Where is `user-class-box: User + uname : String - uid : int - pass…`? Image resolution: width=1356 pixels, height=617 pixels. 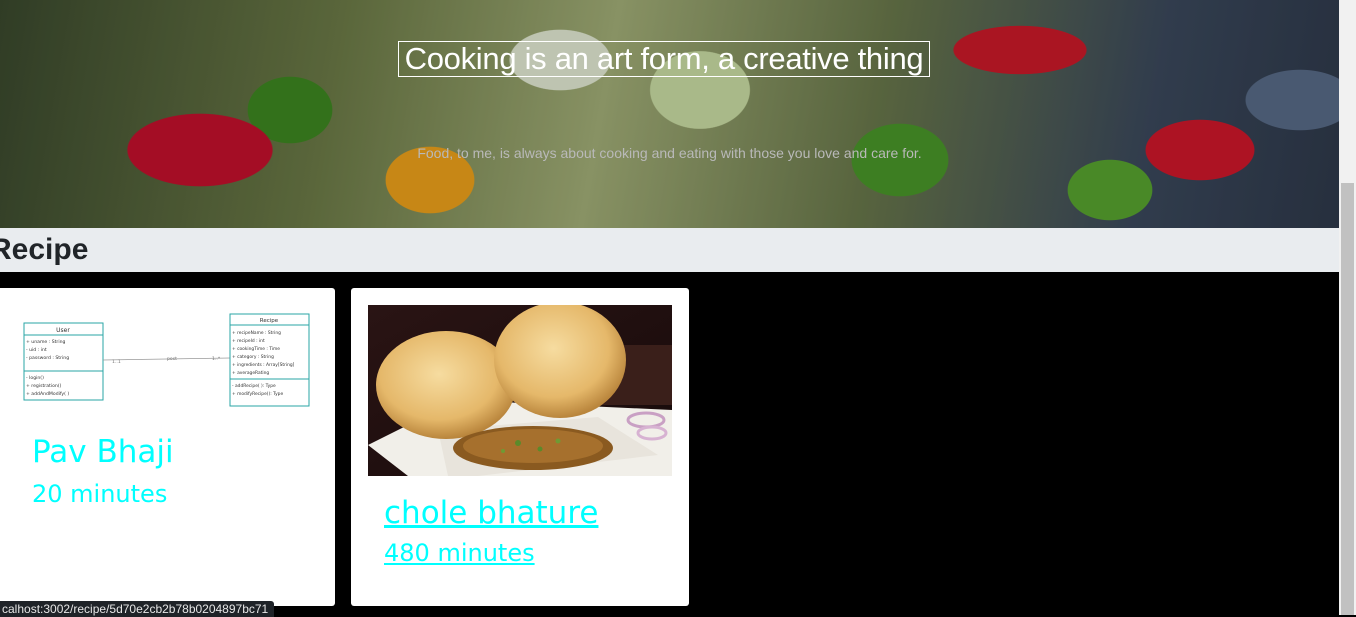 user-class-box: User + uname : String - uid : int - pass… is located at coordinates (63, 361).